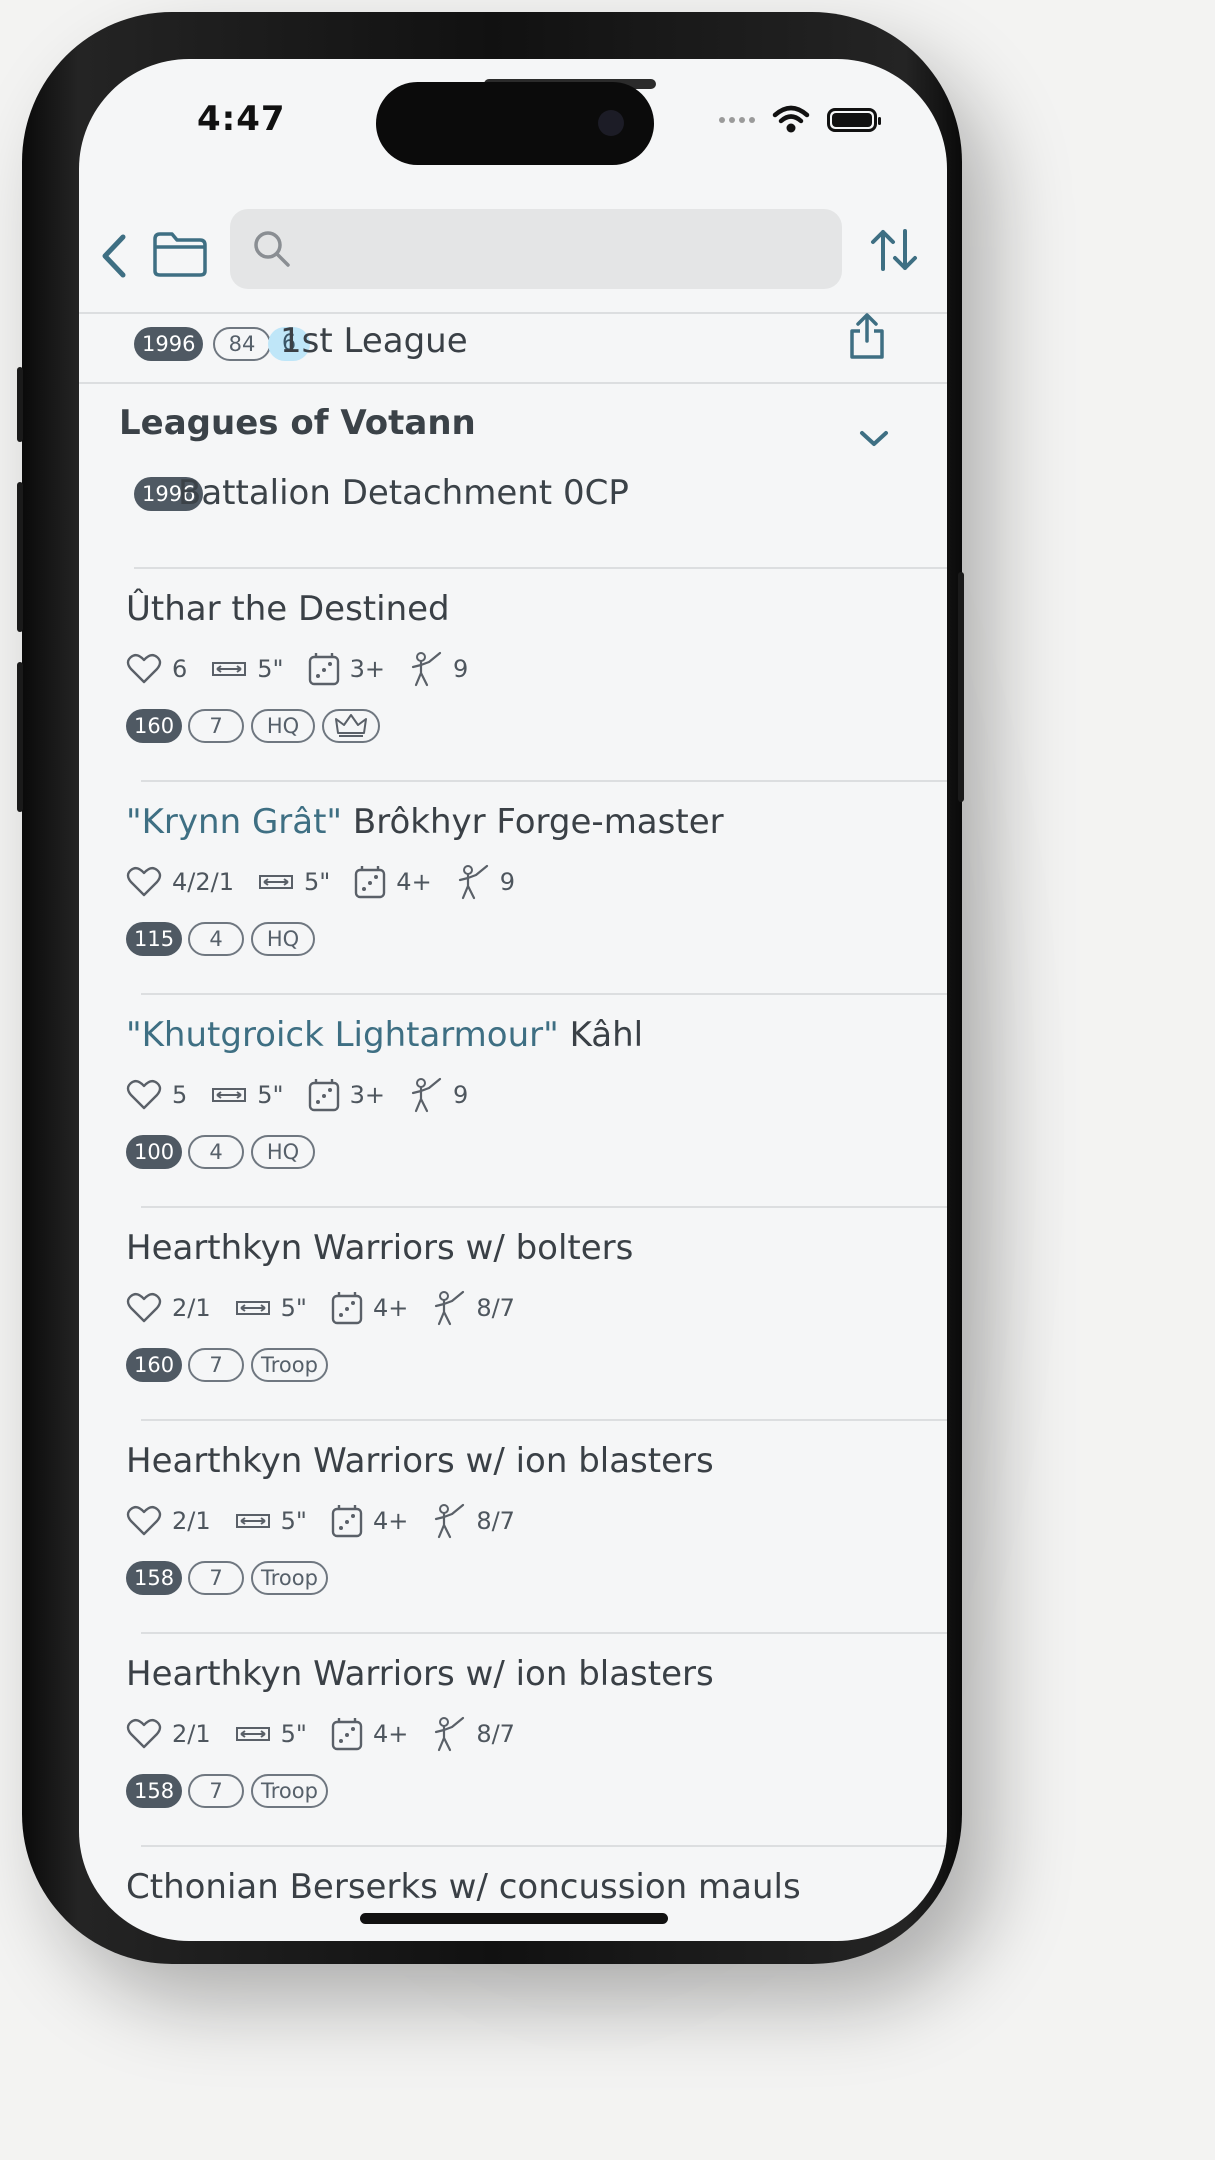 This screenshot has height=2160, width=1215. Describe the element at coordinates (203, 882) in the screenshot. I see `wounds-value: 4/2/1` at that location.